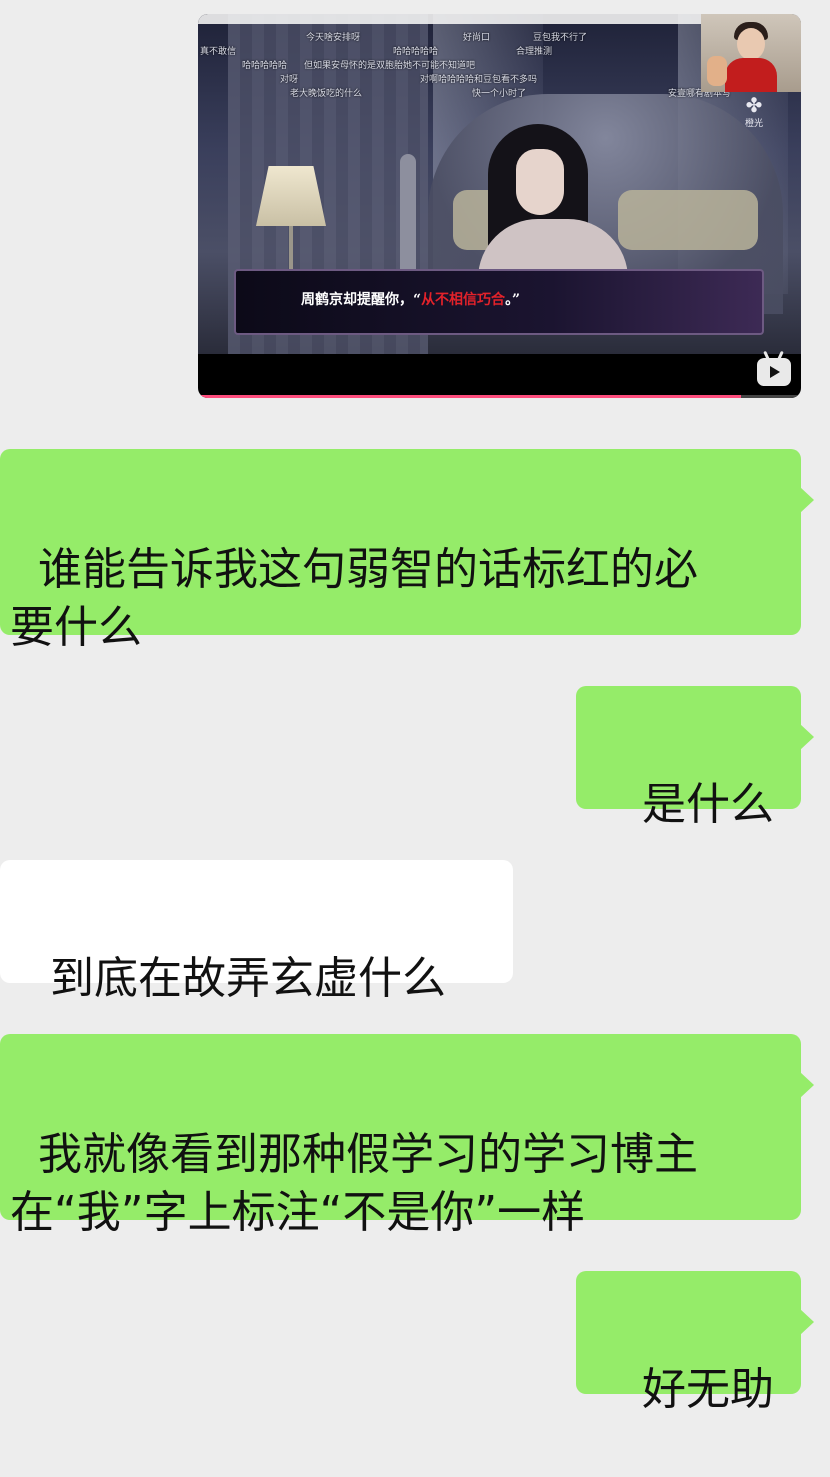 The height and width of the screenshot is (1477, 830). I want to click on brand-name: 橙光, so click(753, 124).